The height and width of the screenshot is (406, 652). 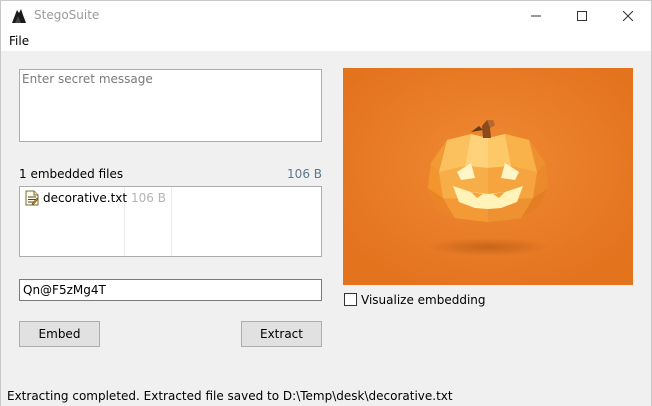 I want to click on maximize-button, so click(x=582, y=16).